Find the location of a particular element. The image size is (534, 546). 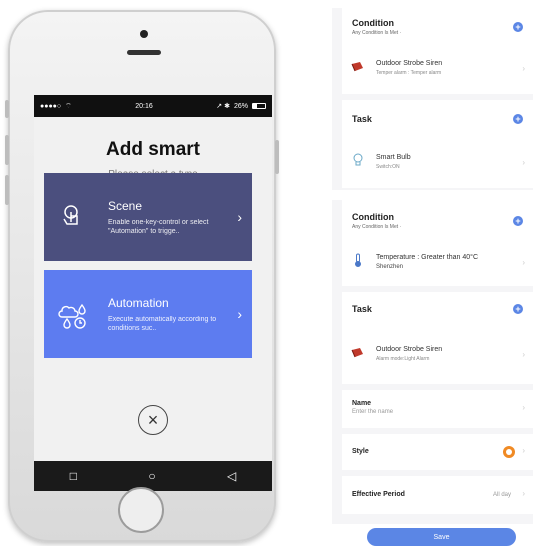

volume-down-button is located at coordinates (7, 190).